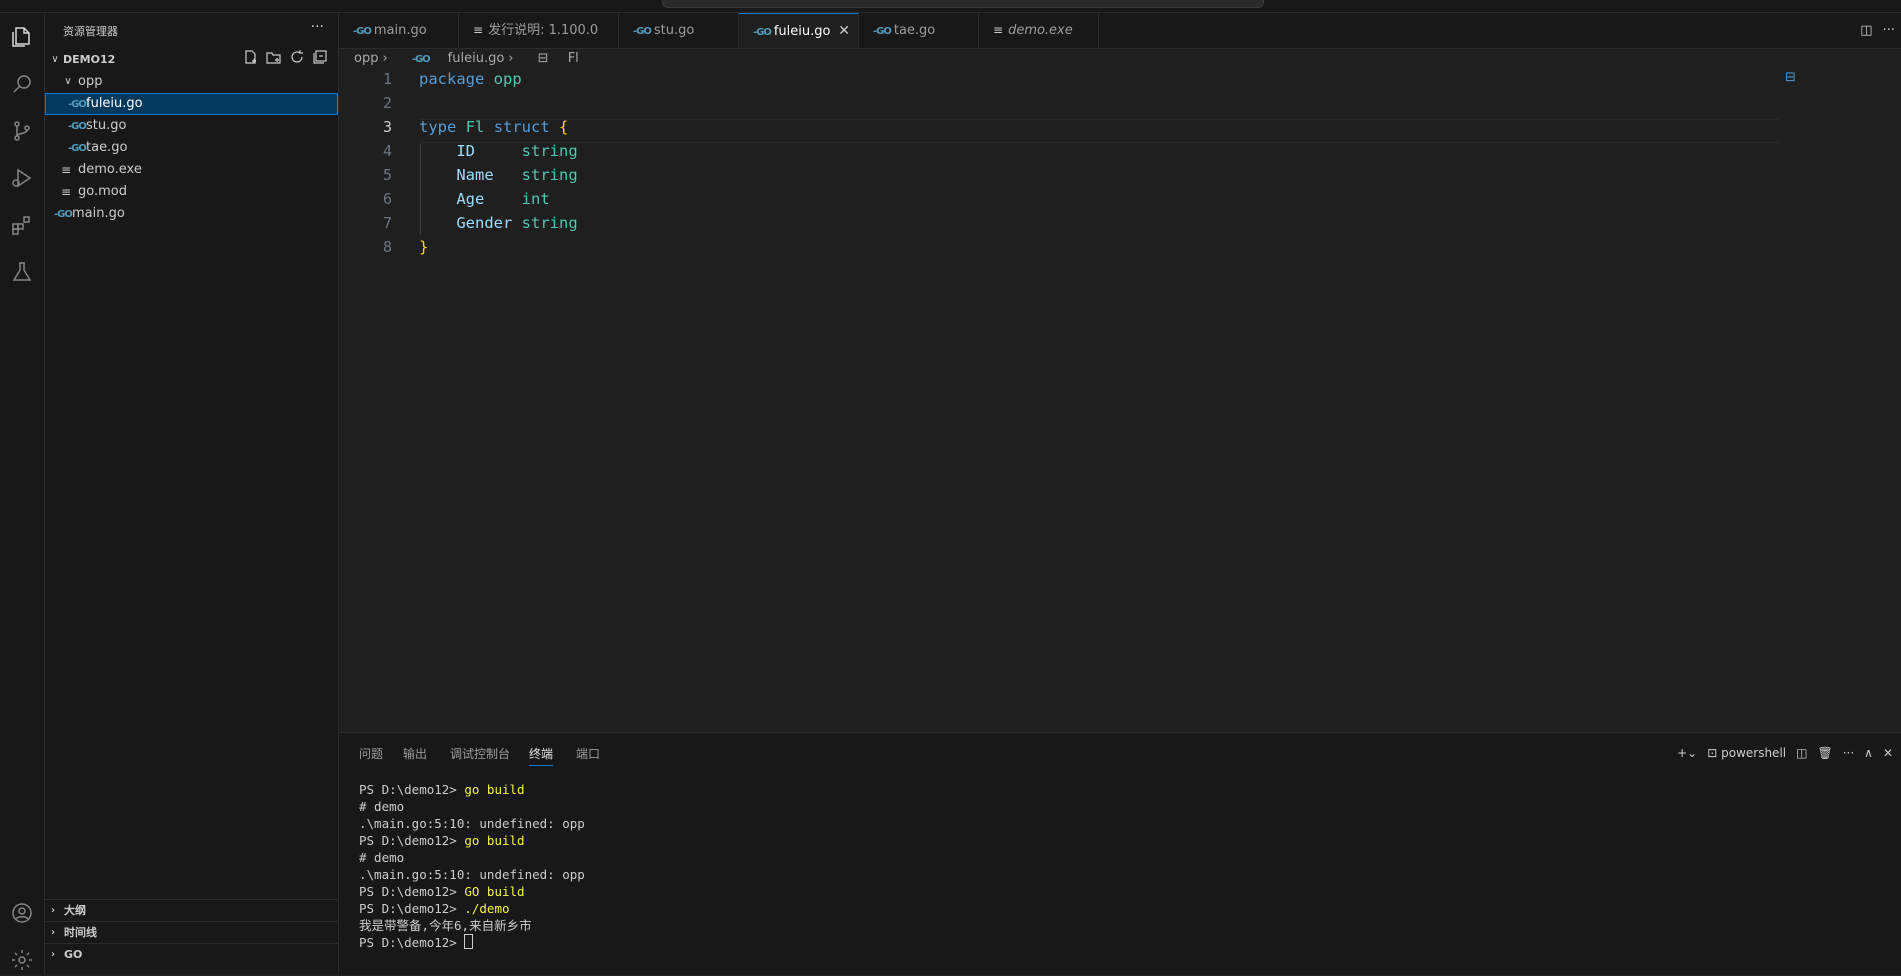  I want to click on run-debug-icon, so click(22, 178).